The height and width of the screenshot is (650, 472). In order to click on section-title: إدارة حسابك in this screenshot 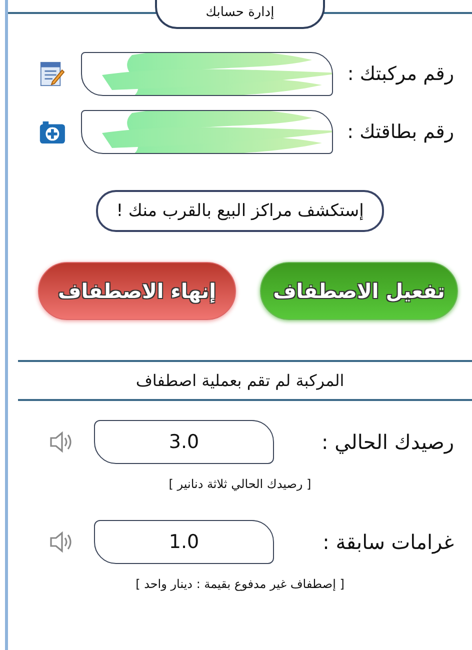, I will do `click(240, 14)`.